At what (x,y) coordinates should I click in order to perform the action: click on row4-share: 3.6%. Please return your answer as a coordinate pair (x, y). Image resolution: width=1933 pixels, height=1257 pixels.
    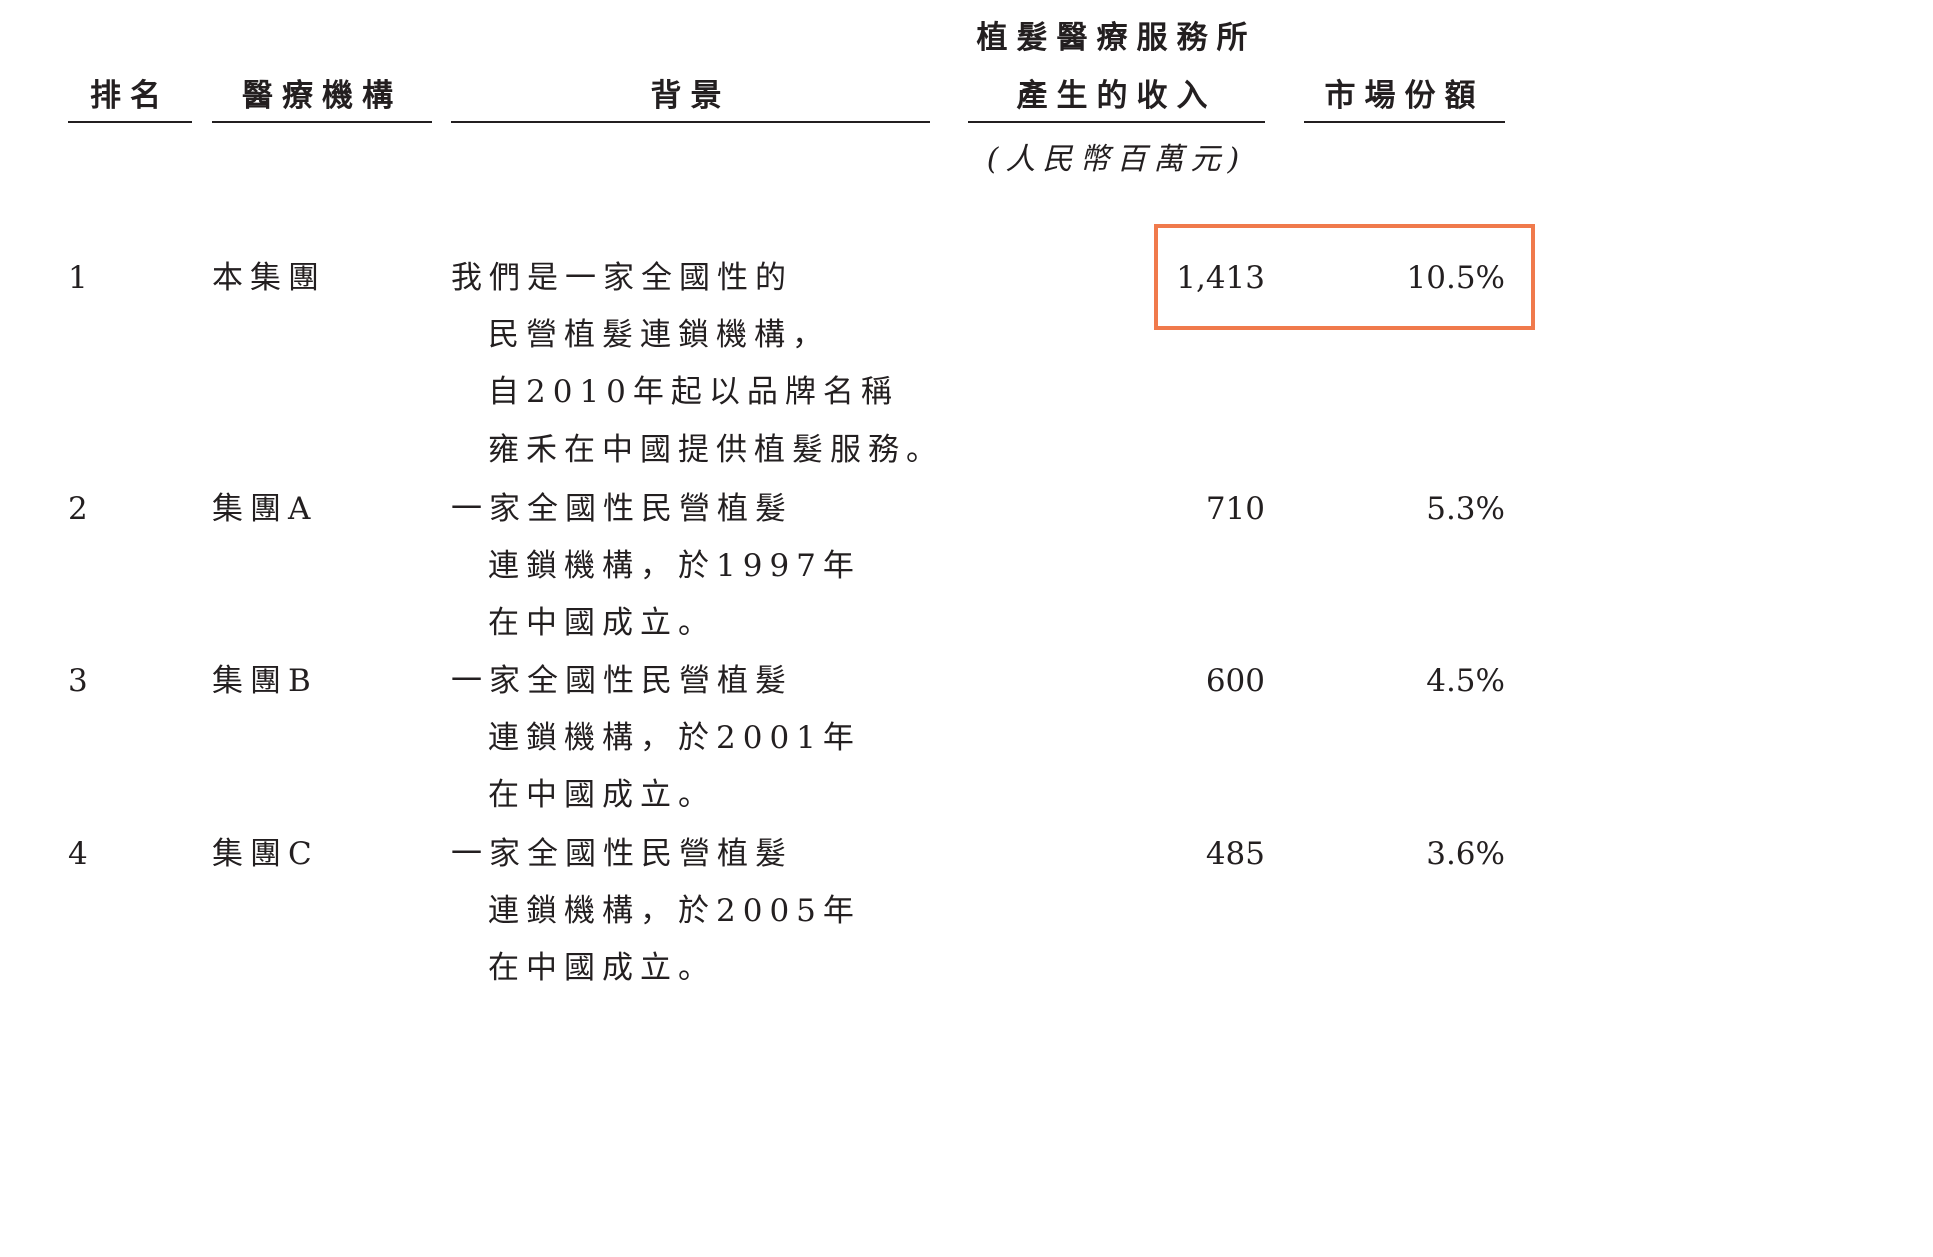
    Looking at the image, I should click on (1465, 854).